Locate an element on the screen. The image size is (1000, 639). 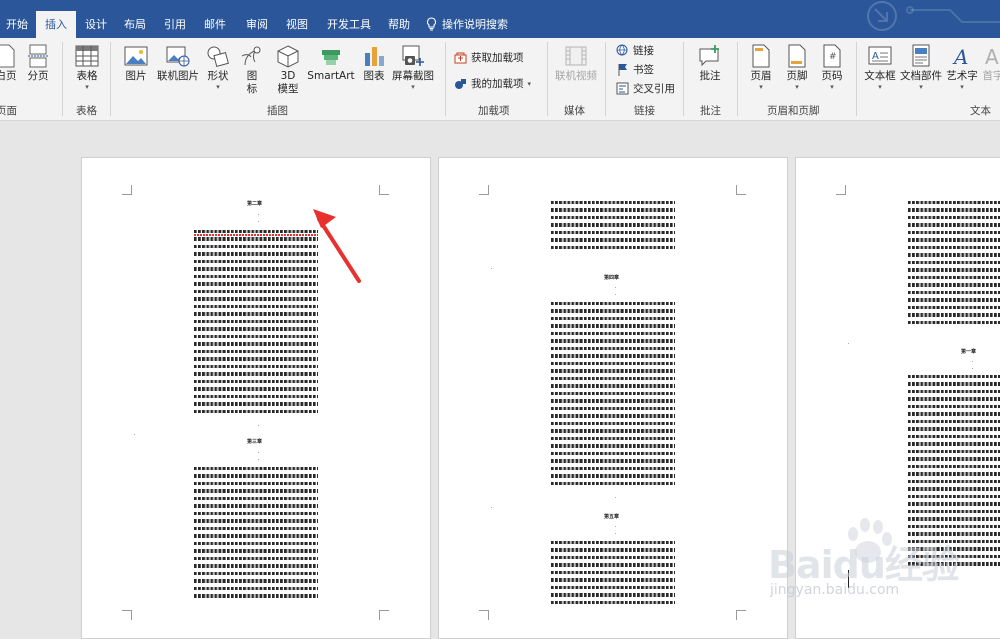
pictures-label: 图片 is located at coordinates (136, 76).